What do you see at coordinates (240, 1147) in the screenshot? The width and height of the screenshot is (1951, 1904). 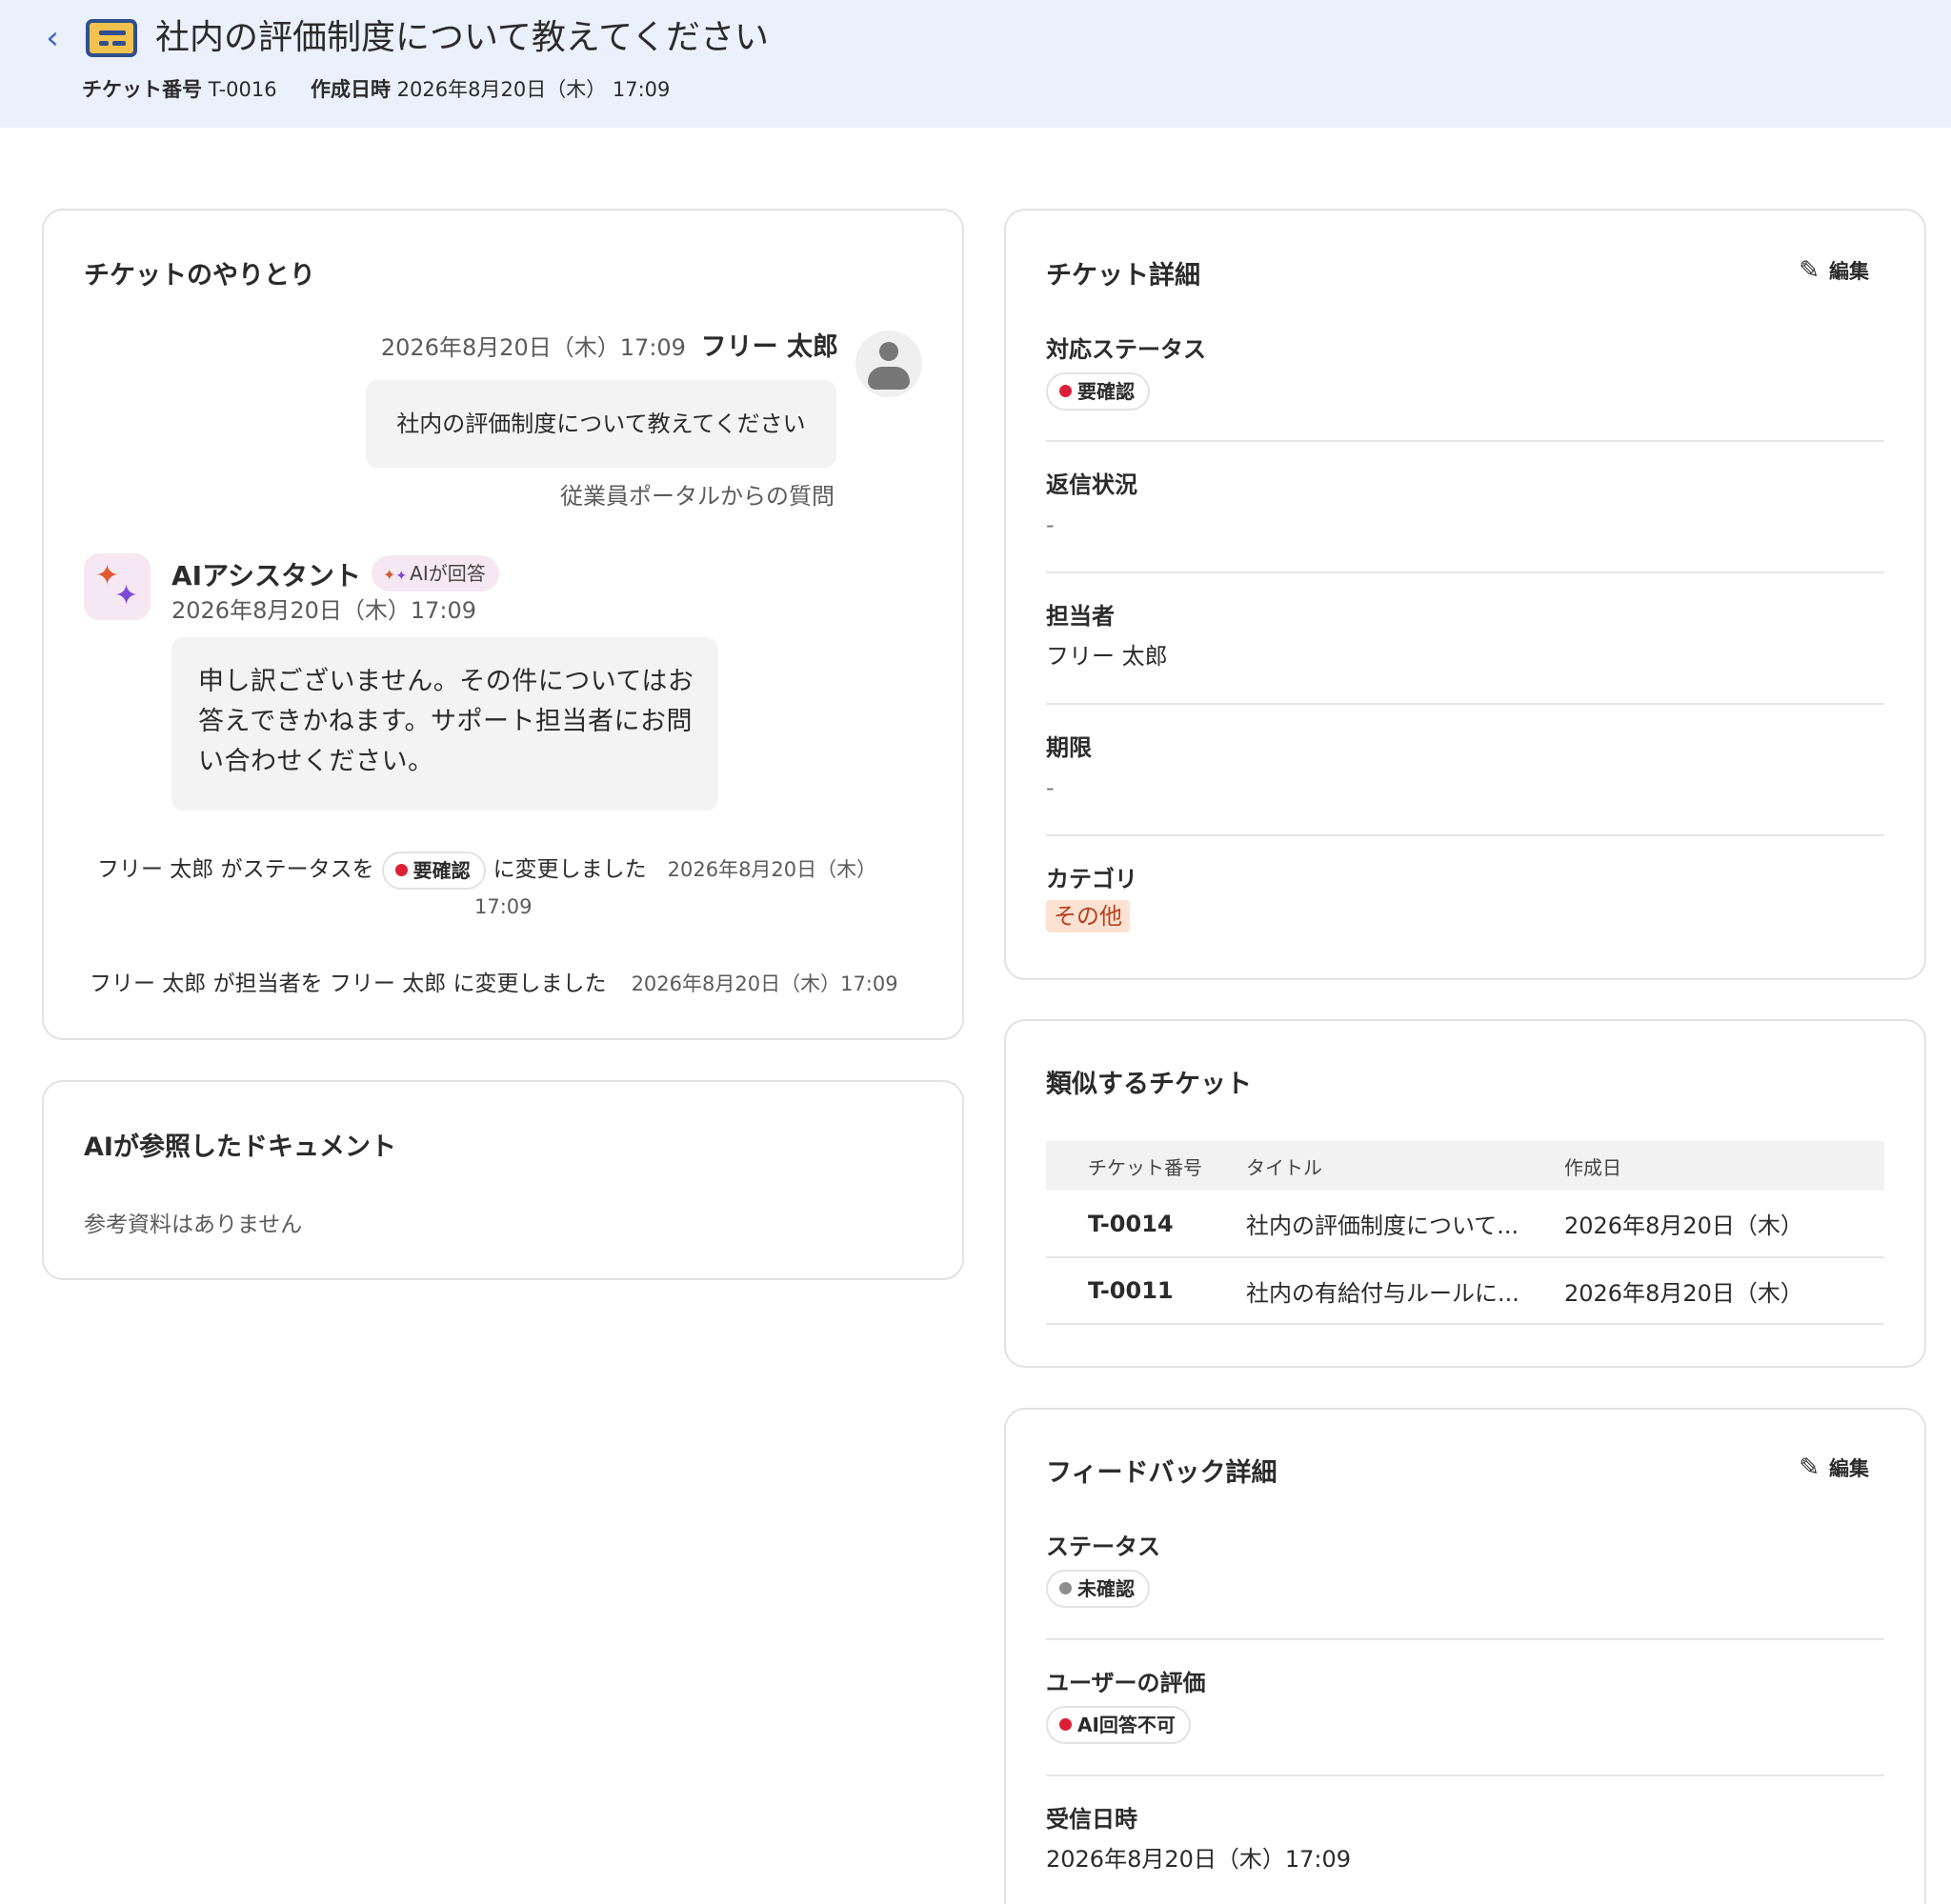 I see `docs-title: AIが参照したドキュメント` at bounding box center [240, 1147].